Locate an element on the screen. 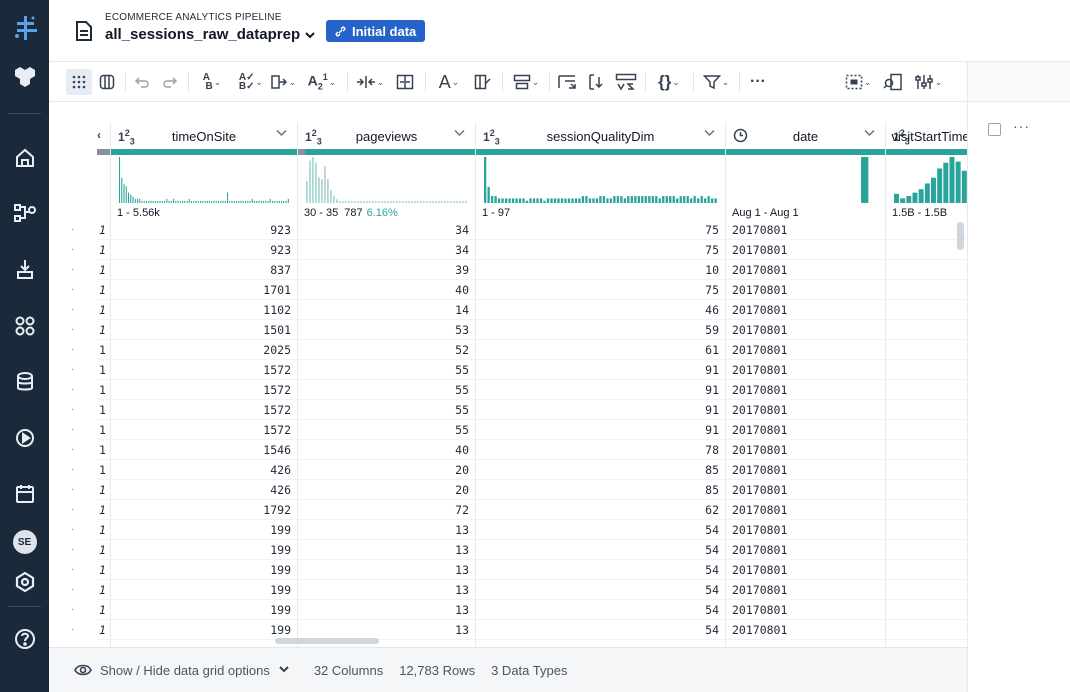 The height and width of the screenshot is (692, 1070). table-cell: 52 is located at coordinates (386, 350).